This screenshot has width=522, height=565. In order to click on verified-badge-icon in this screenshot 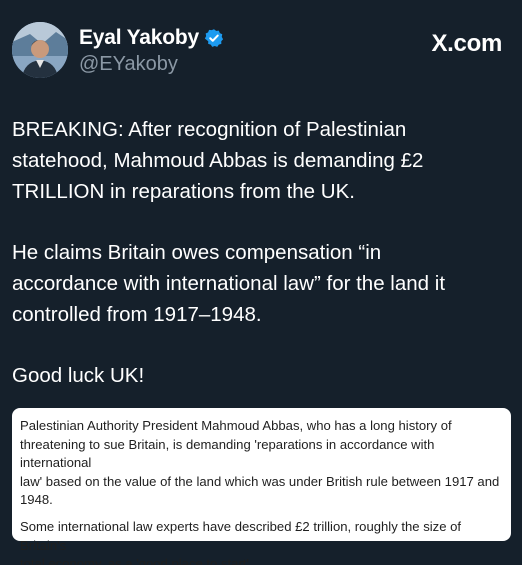, I will do `click(214, 38)`.